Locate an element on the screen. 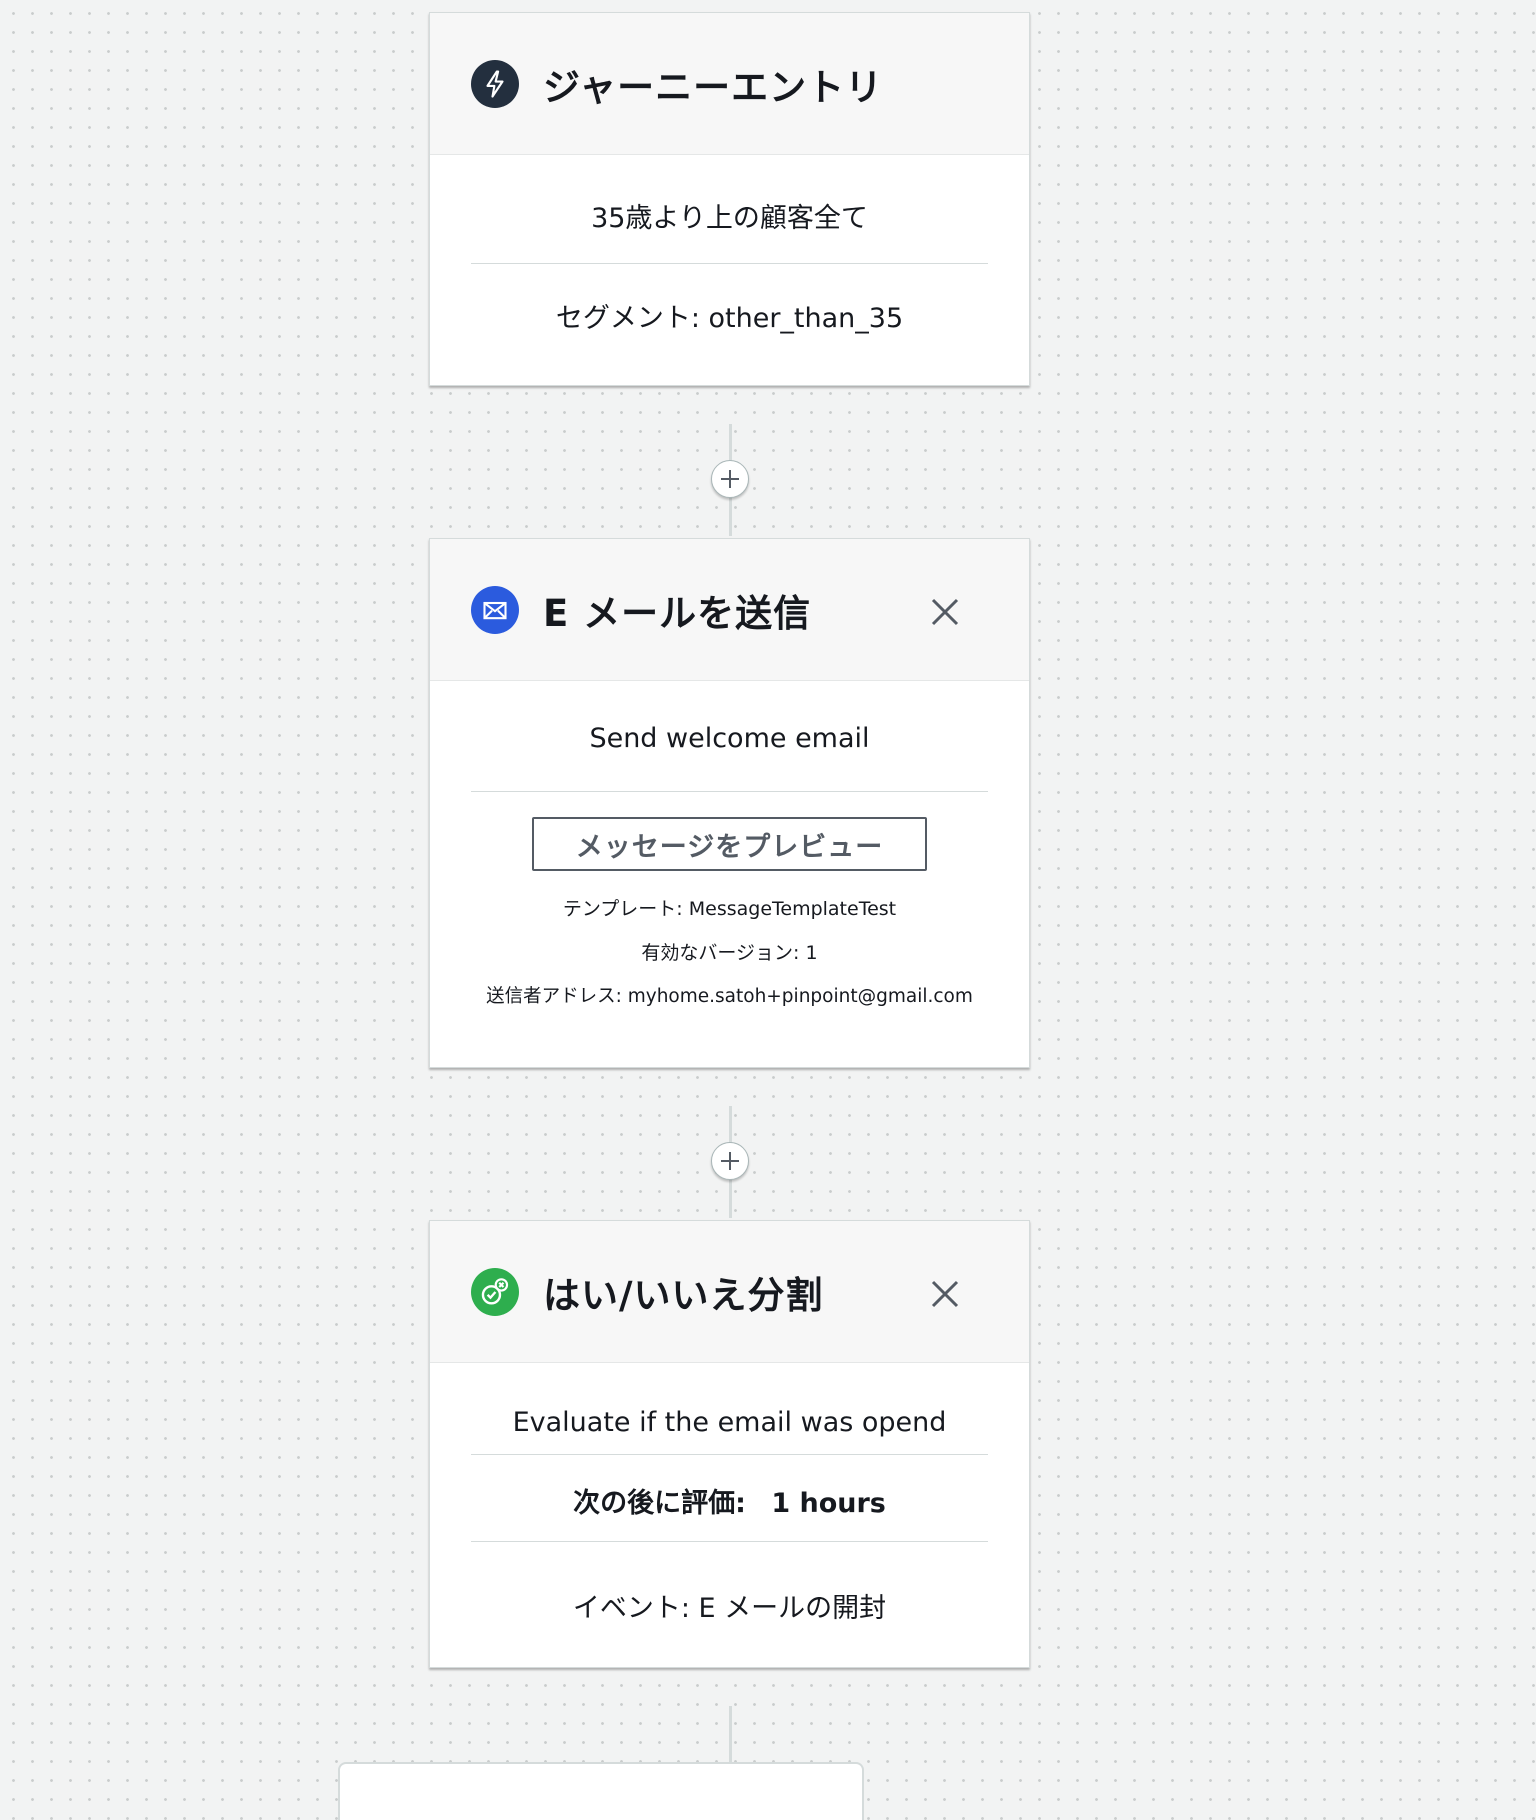 The image size is (1536, 1820). check-cross-icon is located at coordinates (495, 1292).